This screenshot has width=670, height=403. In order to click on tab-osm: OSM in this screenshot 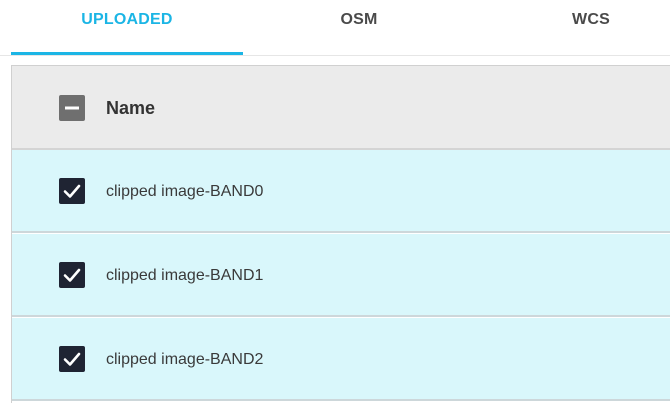, I will do `click(359, 28)`.